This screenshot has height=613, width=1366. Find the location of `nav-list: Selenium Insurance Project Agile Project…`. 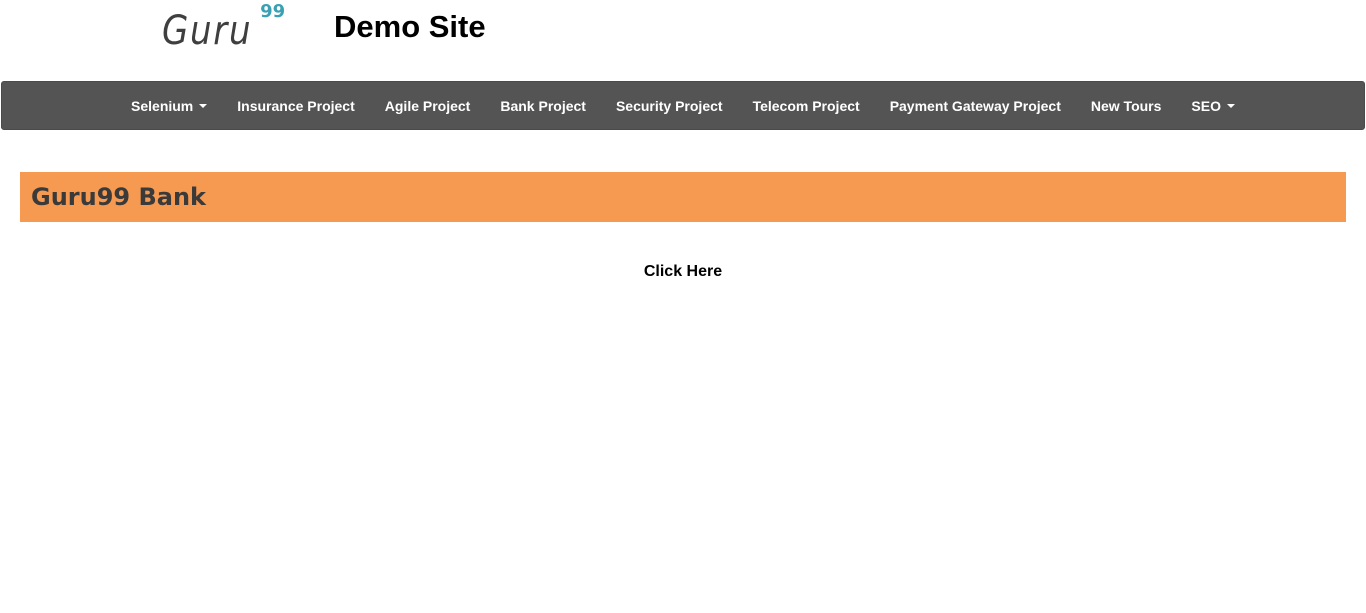

nav-list: Selenium Insurance Project Agile Project… is located at coordinates (683, 105).